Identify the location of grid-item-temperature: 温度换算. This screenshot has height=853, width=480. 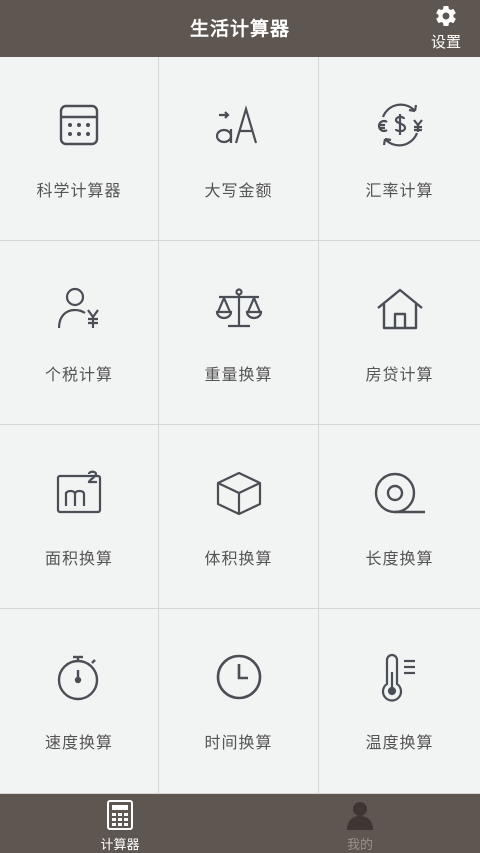
(399, 701).